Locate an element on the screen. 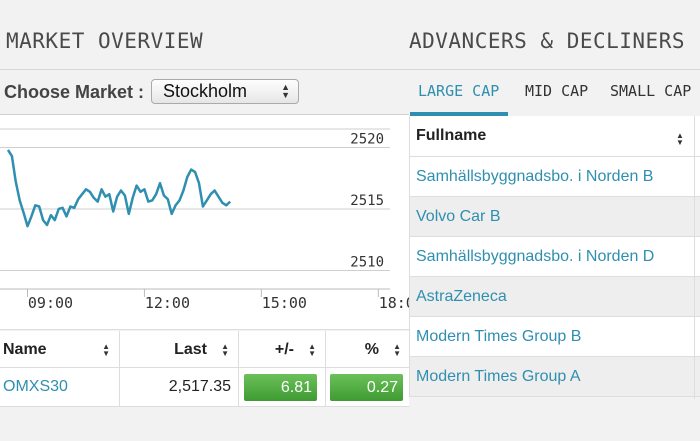 This screenshot has height=441, width=700. col-name-header: Name ▲ ▼ is located at coordinates (60, 349).